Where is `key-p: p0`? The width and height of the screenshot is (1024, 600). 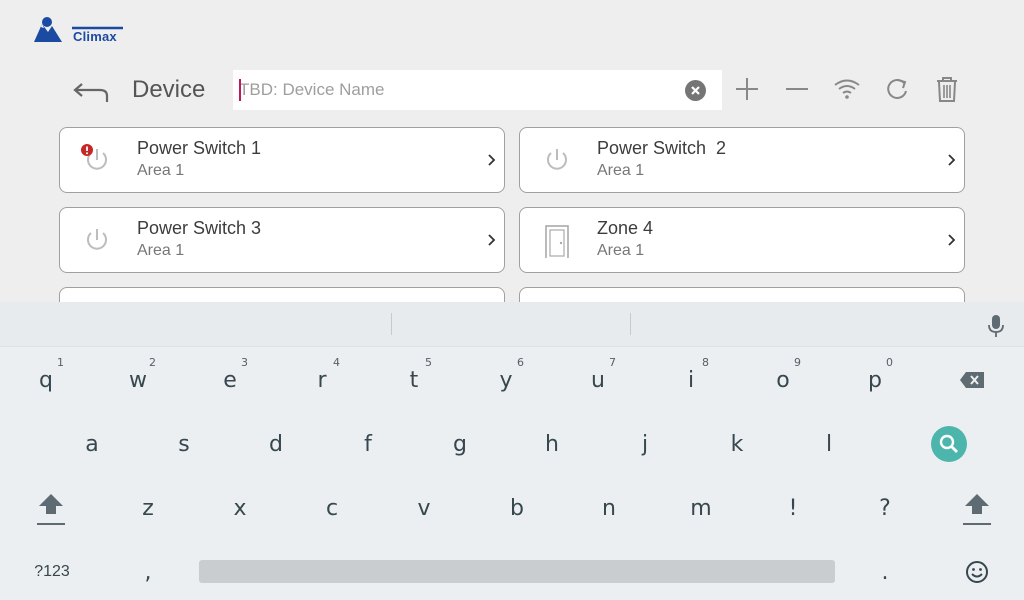
key-p: p0 is located at coordinates (875, 380).